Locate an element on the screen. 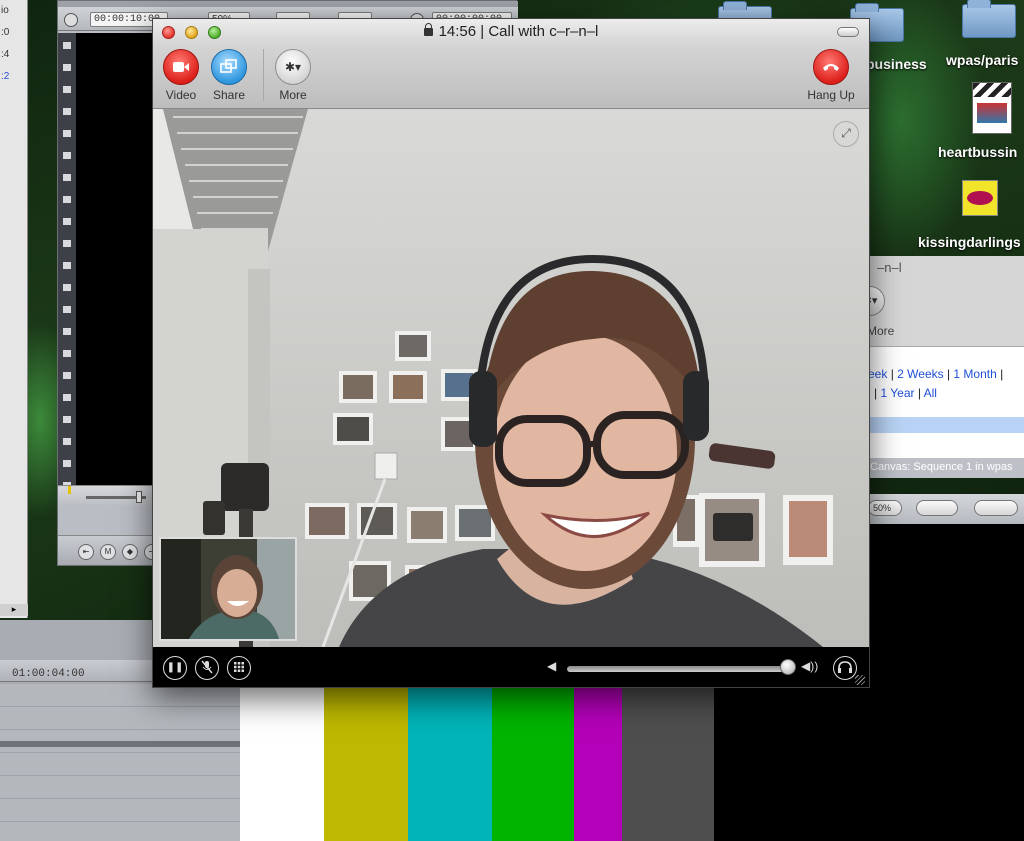 This screenshot has height=841, width=1024. fullscreen-icon: ⤢ is located at coordinates (846, 134).